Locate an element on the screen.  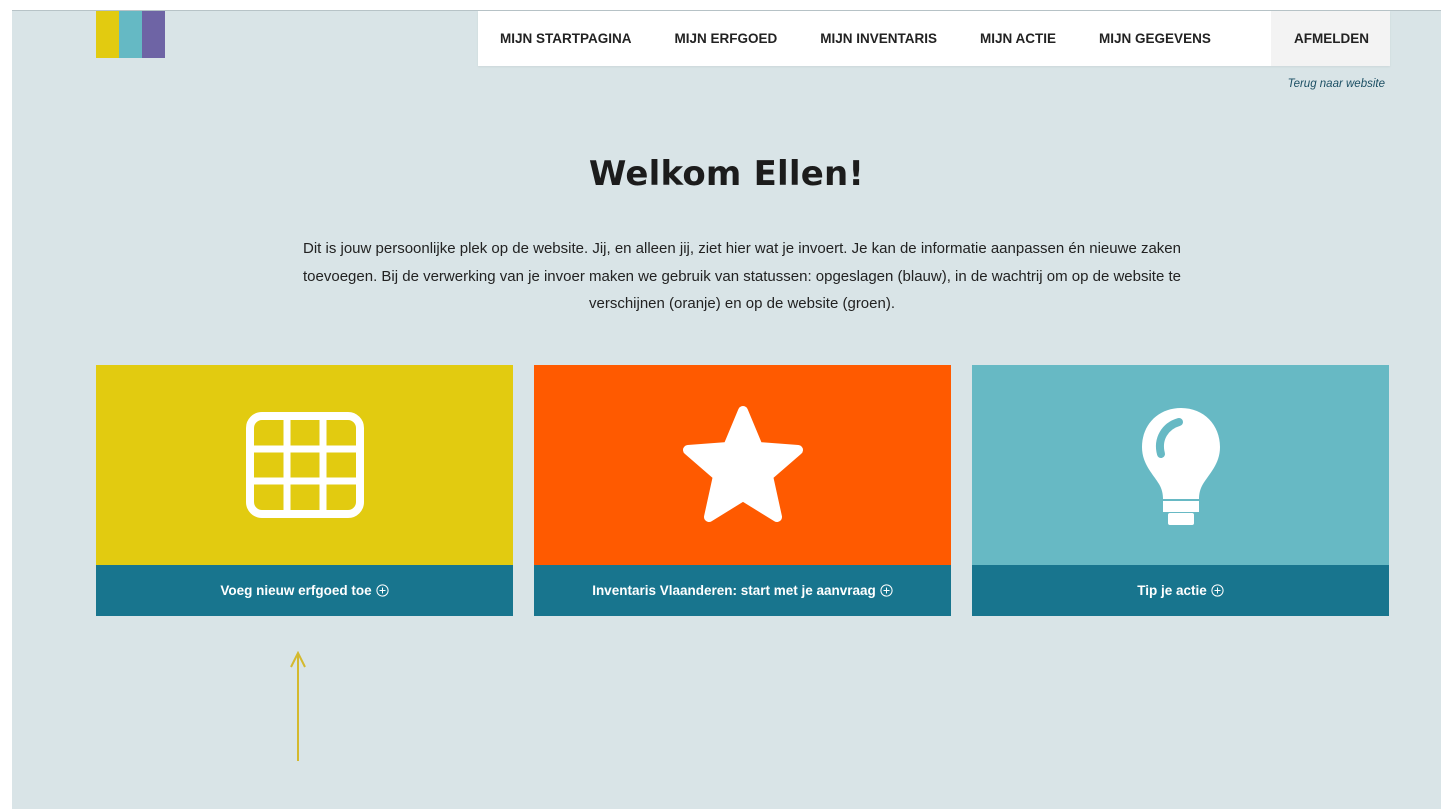
logo-stripe-purple is located at coordinates (153, 34).